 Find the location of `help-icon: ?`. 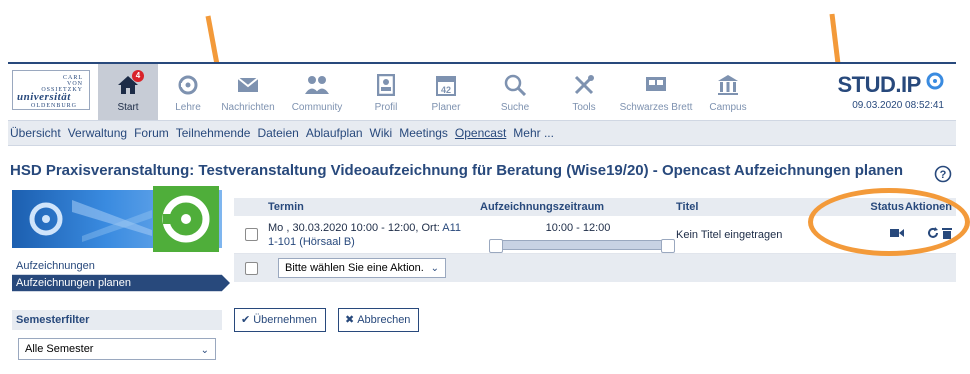

help-icon: ? is located at coordinates (943, 174).